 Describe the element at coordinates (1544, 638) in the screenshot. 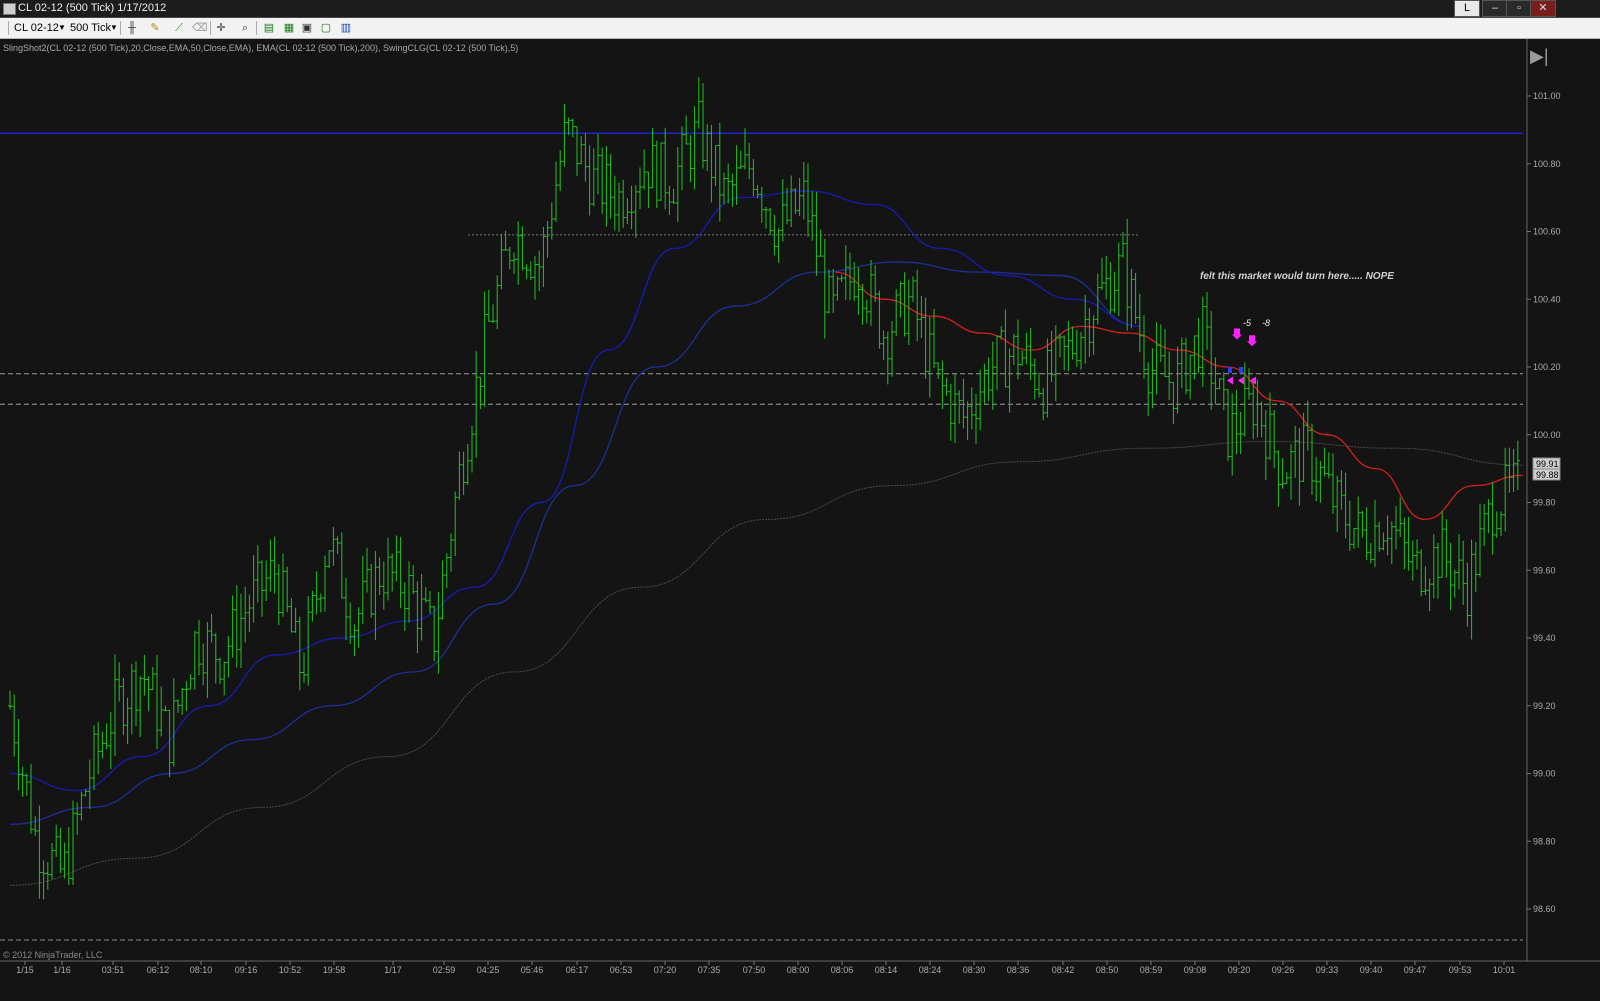

I see `price-tick-label: 99.40` at that location.